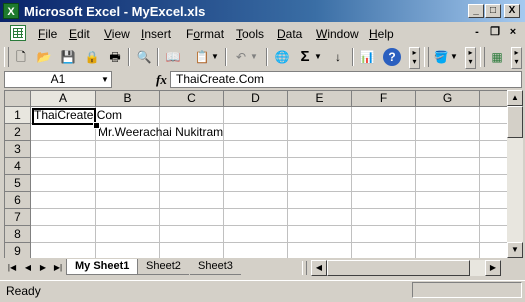 Image resolution: width=525 pixels, height=302 pixels. Describe the element at coordinates (159, 132) in the screenshot. I see `cell-b2: Mr.Weerachai Nukitram` at that location.